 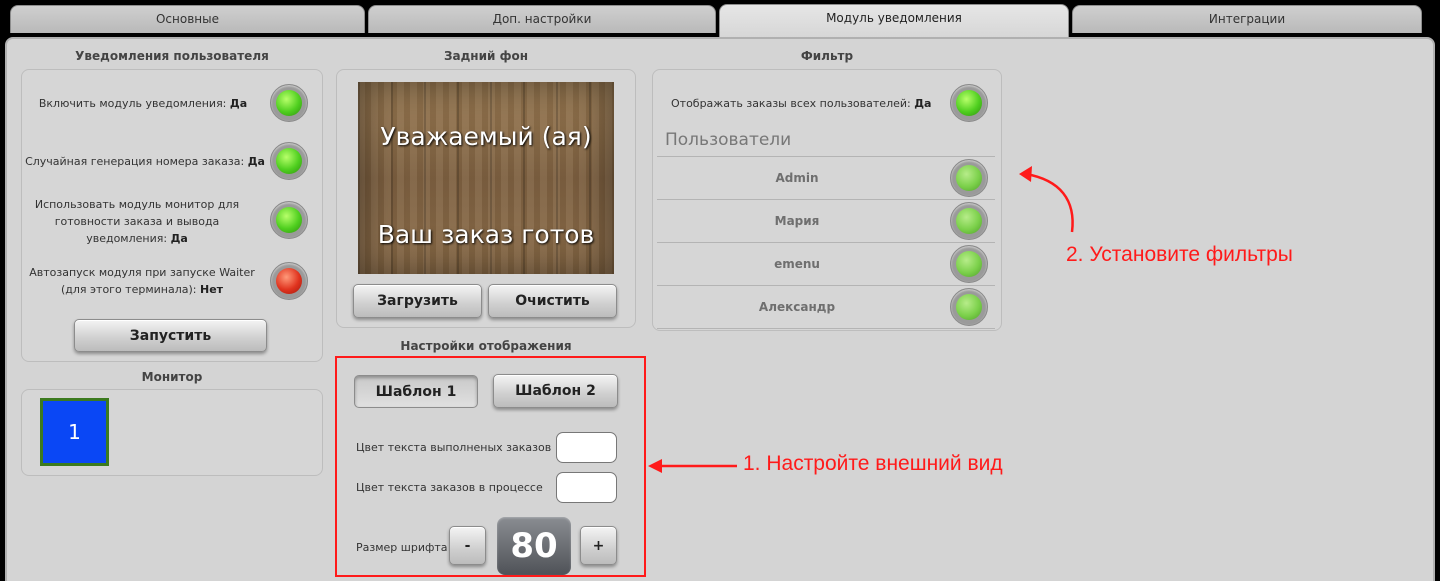 I want to click on annotation-step-2: 2. Установите фильтры, so click(x=1179, y=254).